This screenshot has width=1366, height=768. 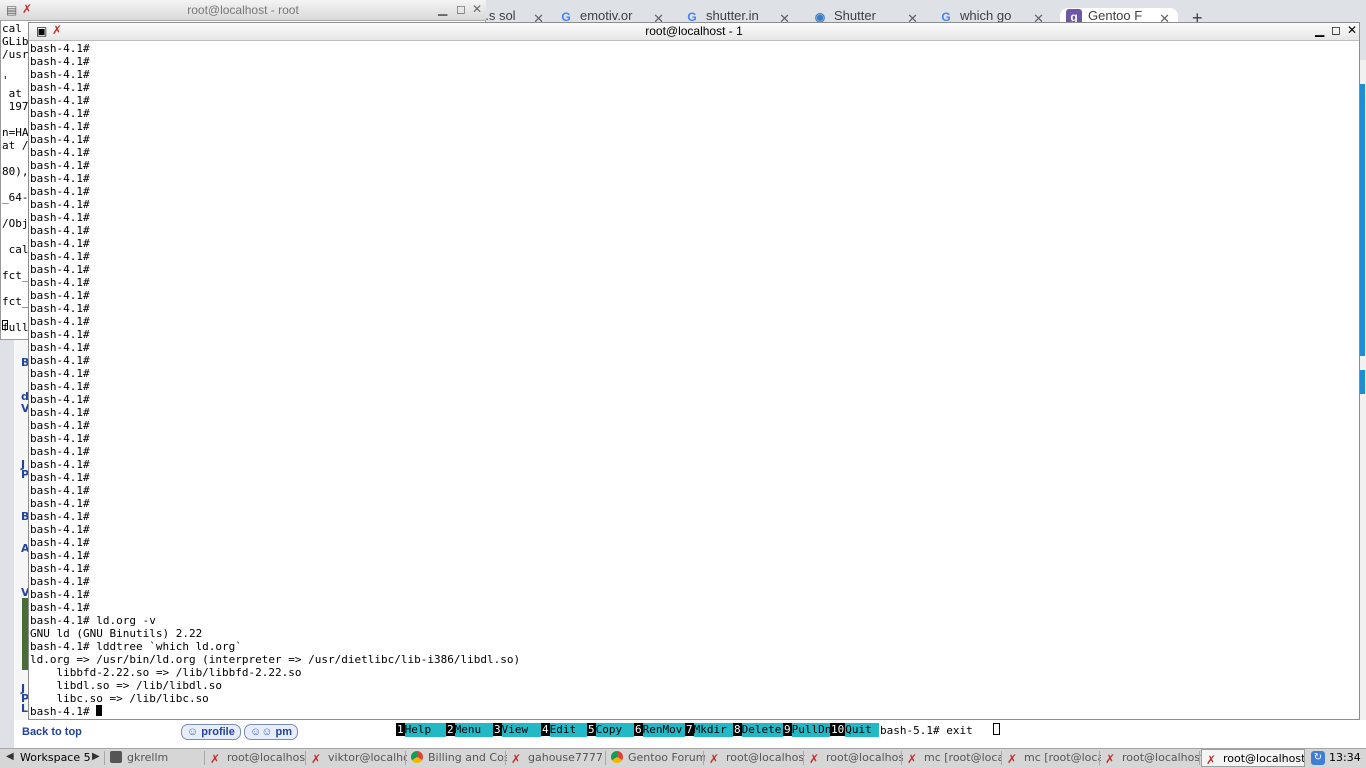 I want to click on mc-key-mkdir: 7Mkdir, so click(x=709, y=730).